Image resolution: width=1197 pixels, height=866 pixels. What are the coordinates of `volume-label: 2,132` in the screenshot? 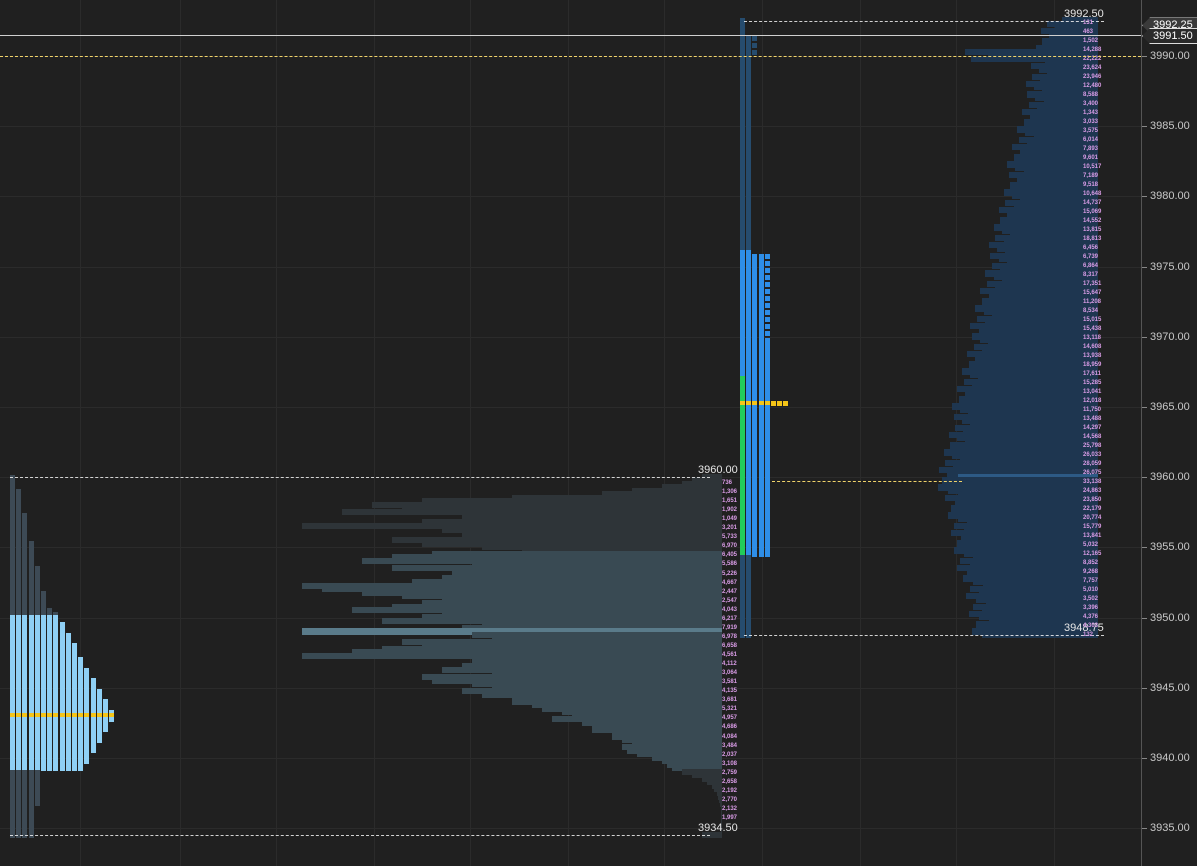 It's located at (730, 808).